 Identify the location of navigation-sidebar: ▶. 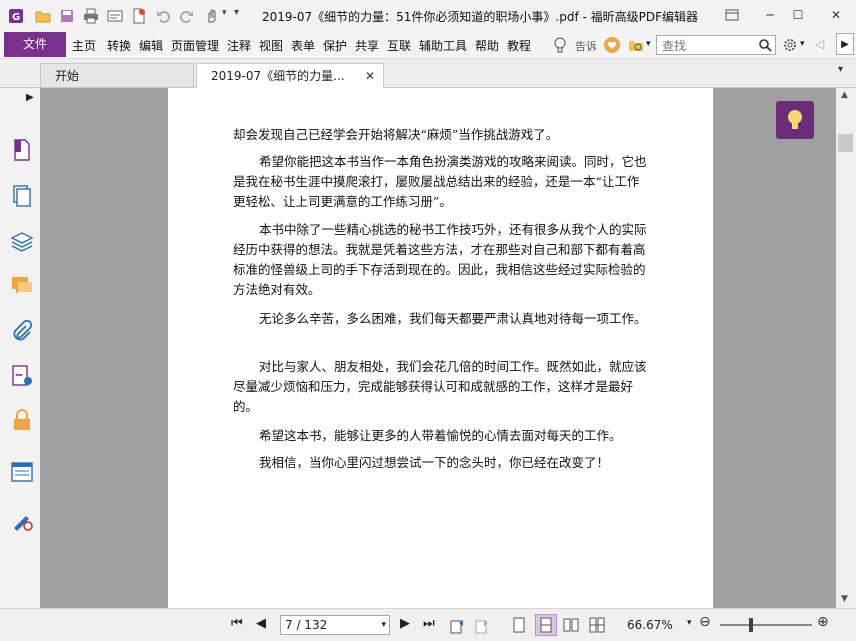
(22, 348).